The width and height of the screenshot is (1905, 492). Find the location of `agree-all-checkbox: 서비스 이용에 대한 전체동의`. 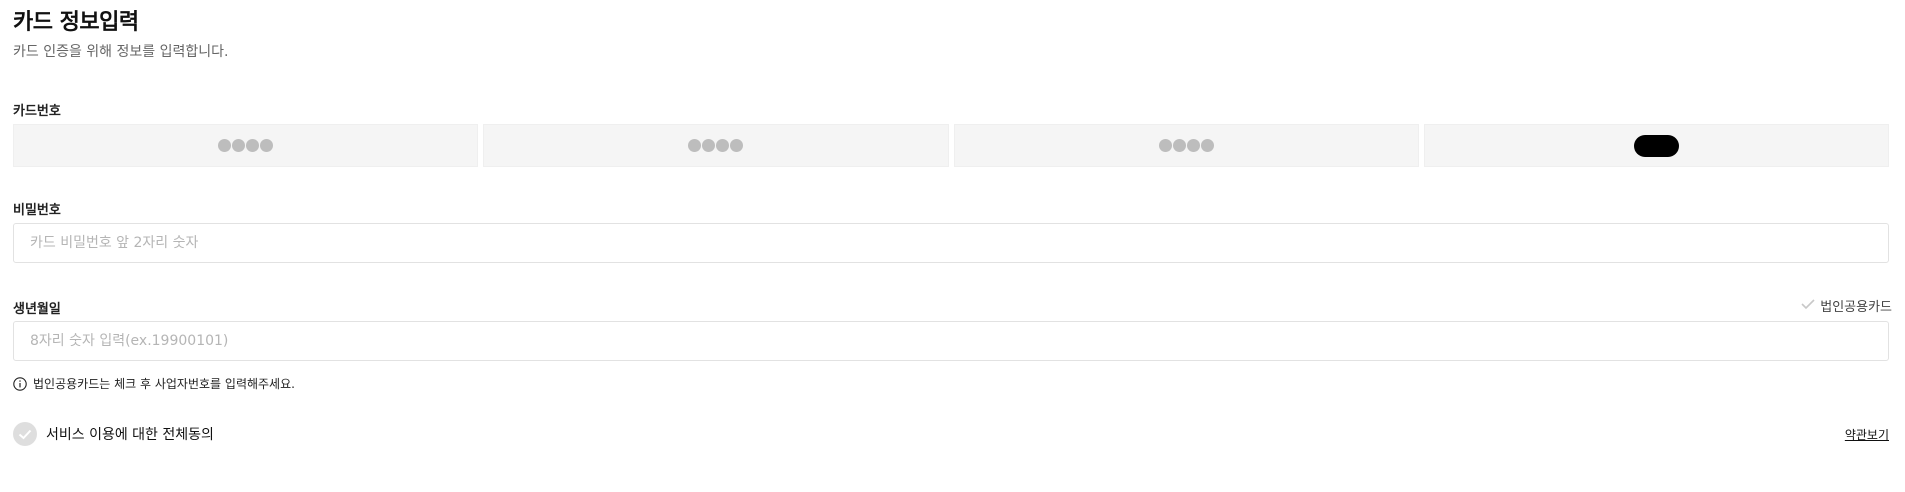

agree-all-checkbox: 서비스 이용에 대한 전체동의 is located at coordinates (113, 434).